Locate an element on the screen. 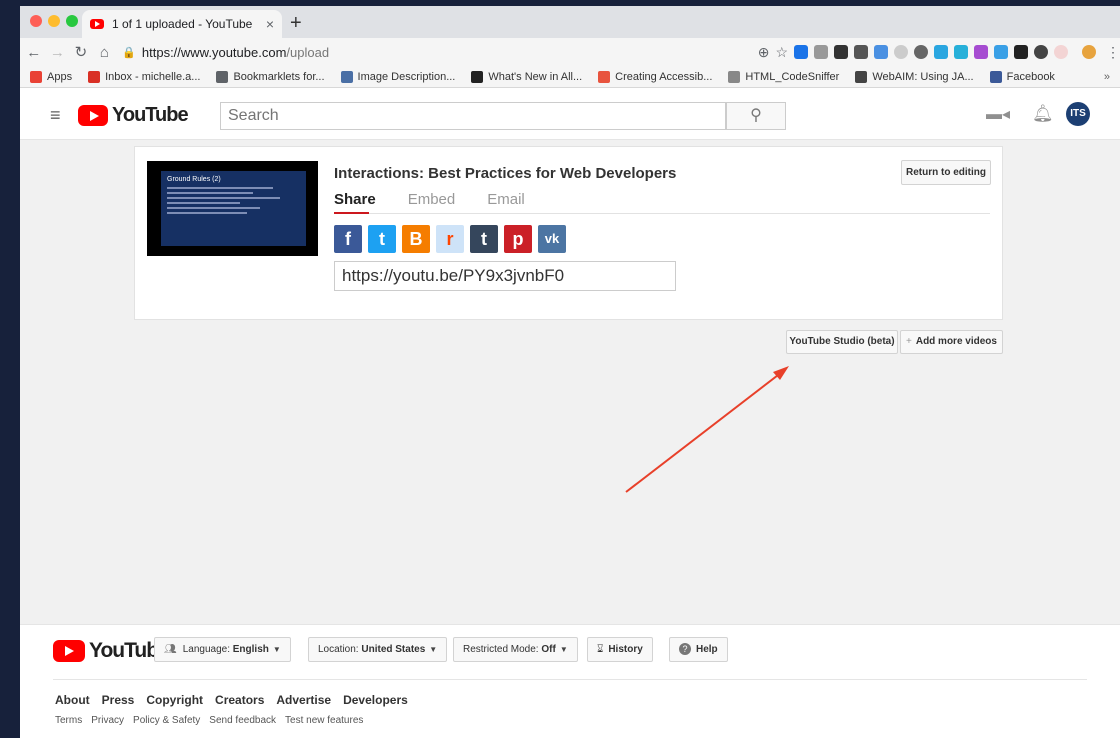  twitter-share-button: t is located at coordinates (382, 239).